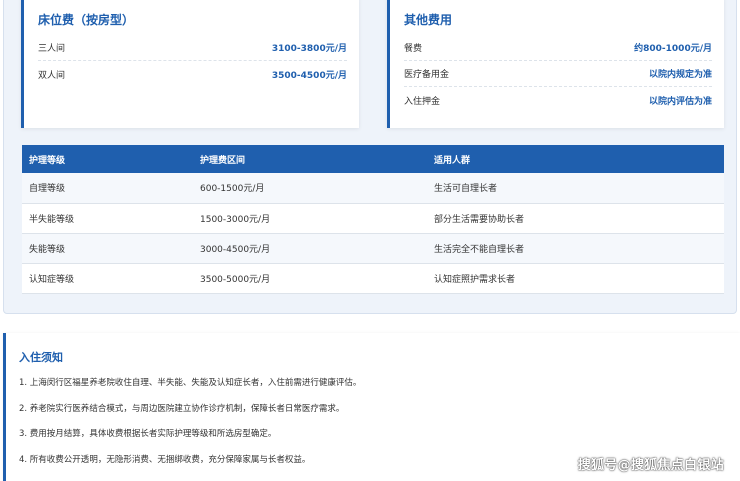 The height and width of the screenshot is (481, 740). I want to click on cell-group: 认知症照护需求长者, so click(575, 278).